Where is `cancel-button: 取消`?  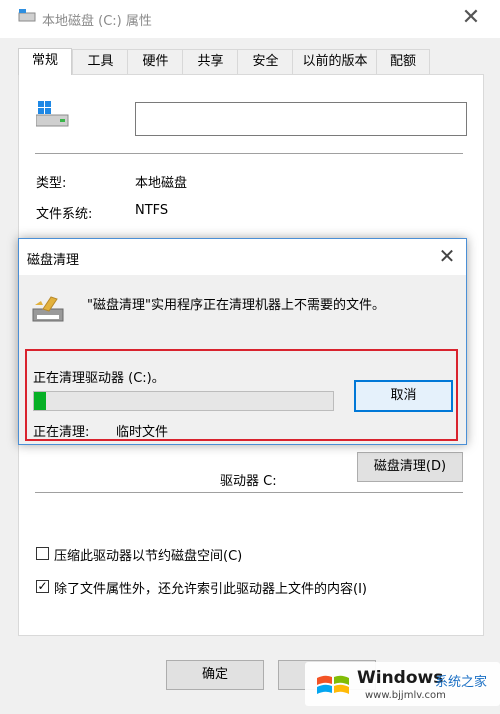
cancel-button: 取消 is located at coordinates (403, 396).